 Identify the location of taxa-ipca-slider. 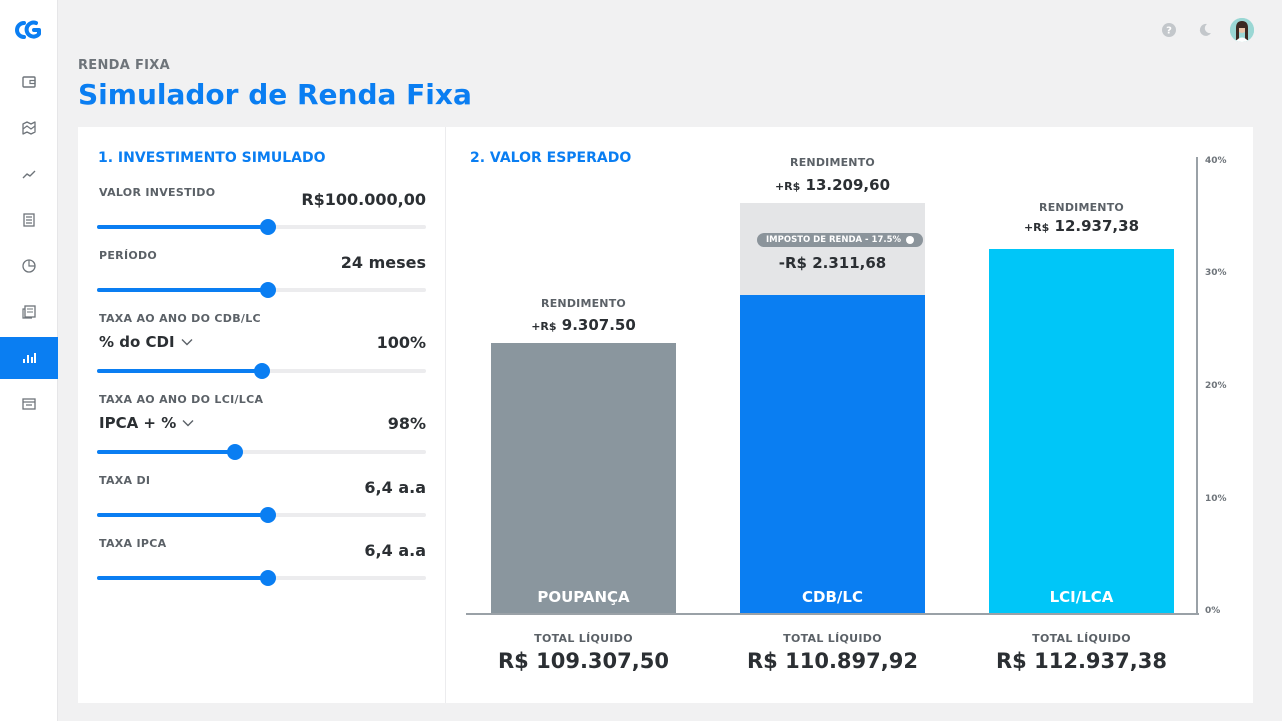
(261, 578).